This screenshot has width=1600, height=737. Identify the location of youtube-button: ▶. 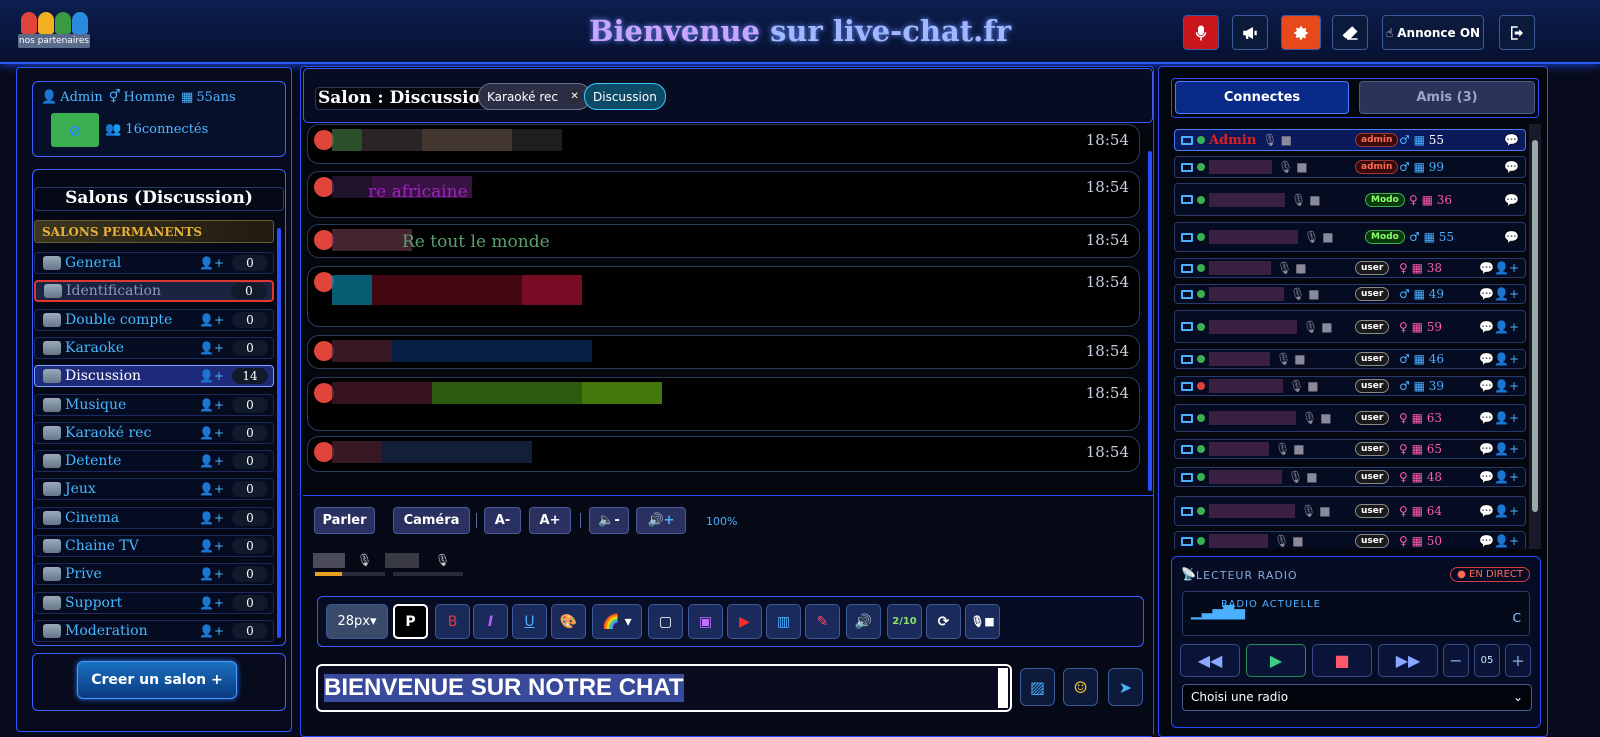
(744, 621).